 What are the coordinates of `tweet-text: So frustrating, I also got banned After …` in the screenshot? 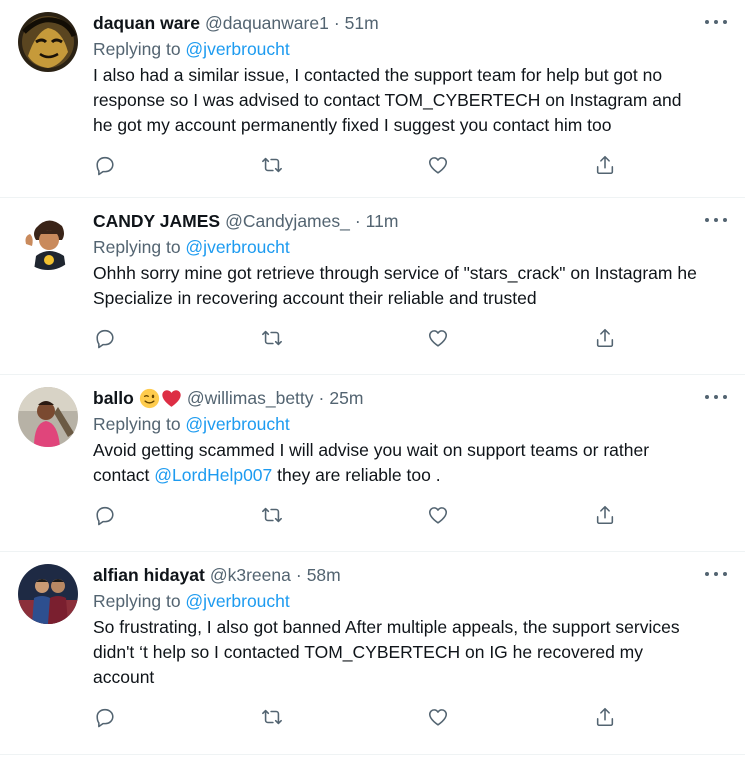 It's located at (397, 652).